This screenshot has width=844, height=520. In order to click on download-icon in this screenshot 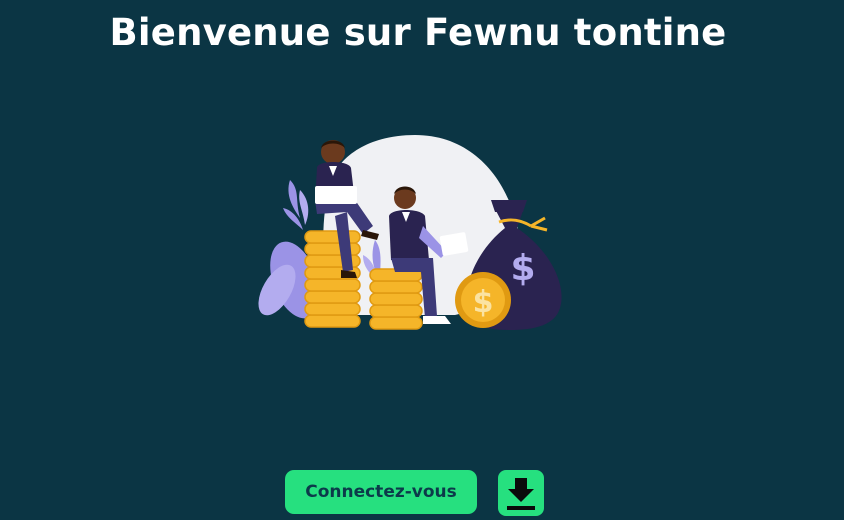, I will do `click(521, 494)`.